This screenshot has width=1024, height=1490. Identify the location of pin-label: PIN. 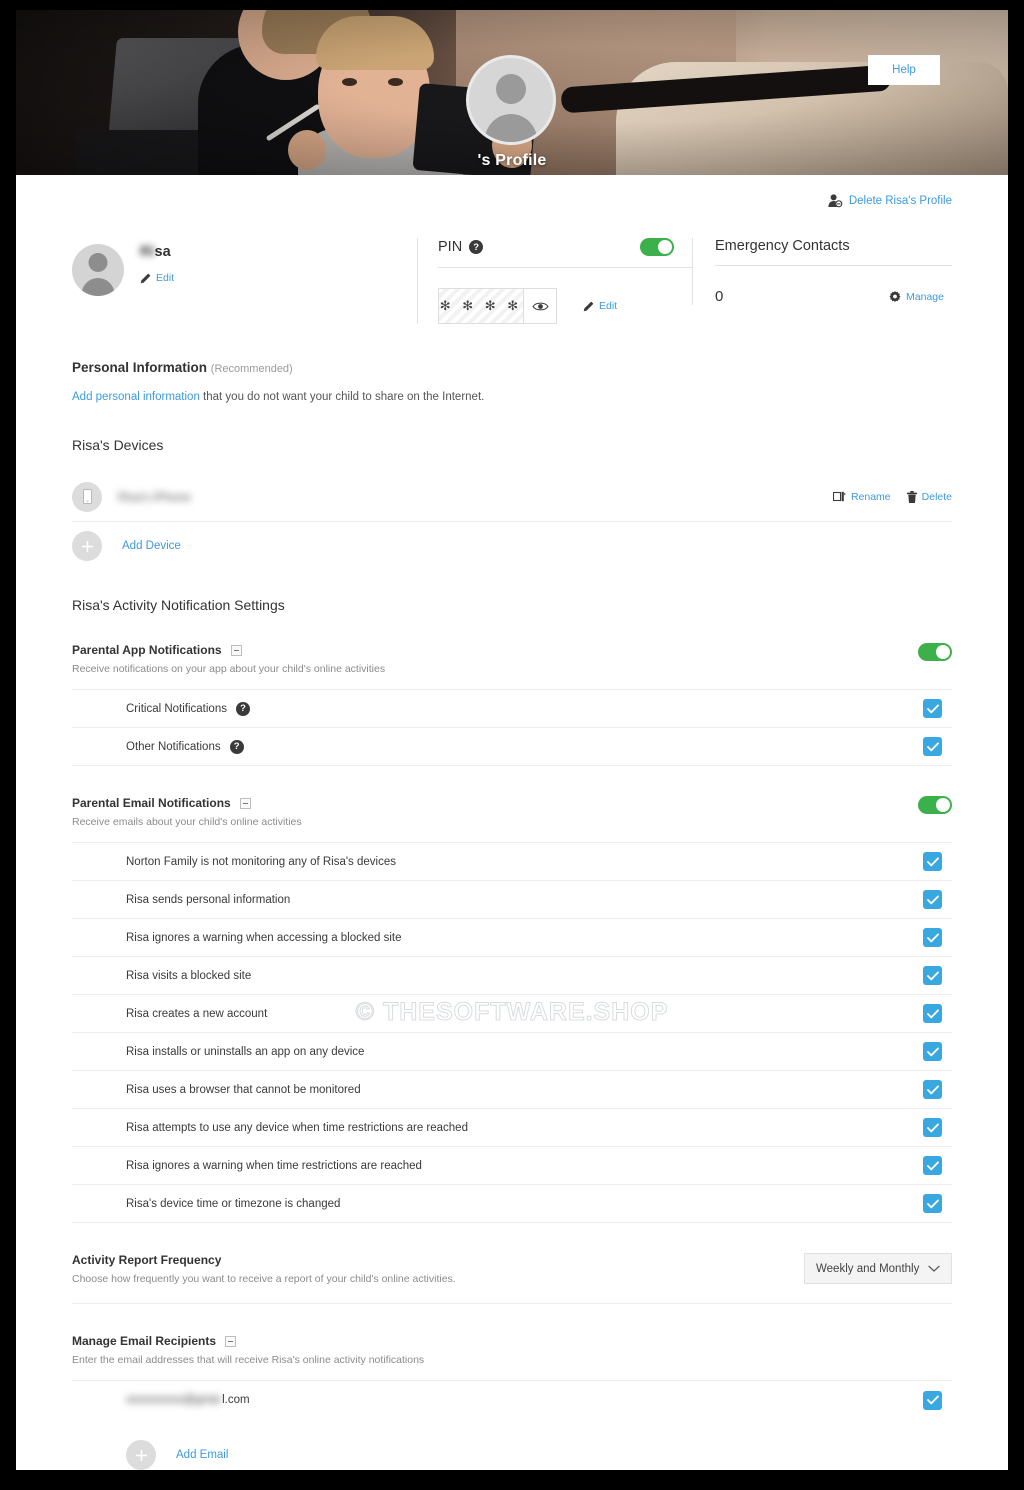
(450, 247).